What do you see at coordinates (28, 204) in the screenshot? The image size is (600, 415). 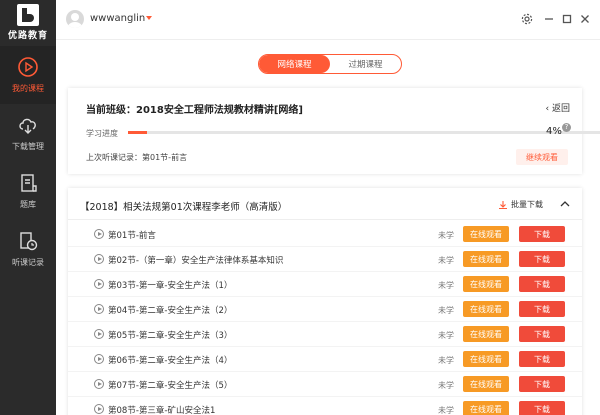 I see `sidebar-item-label: 题库` at bounding box center [28, 204].